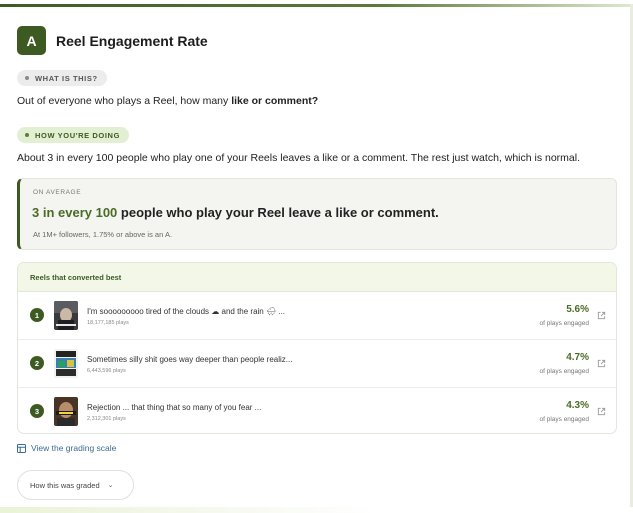 The width and height of the screenshot is (633, 513). What do you see at coordinates (106, 419) in the screenshot?
I see `reel-plays: 2,312,301 plays` at bounding box center [106, 419].